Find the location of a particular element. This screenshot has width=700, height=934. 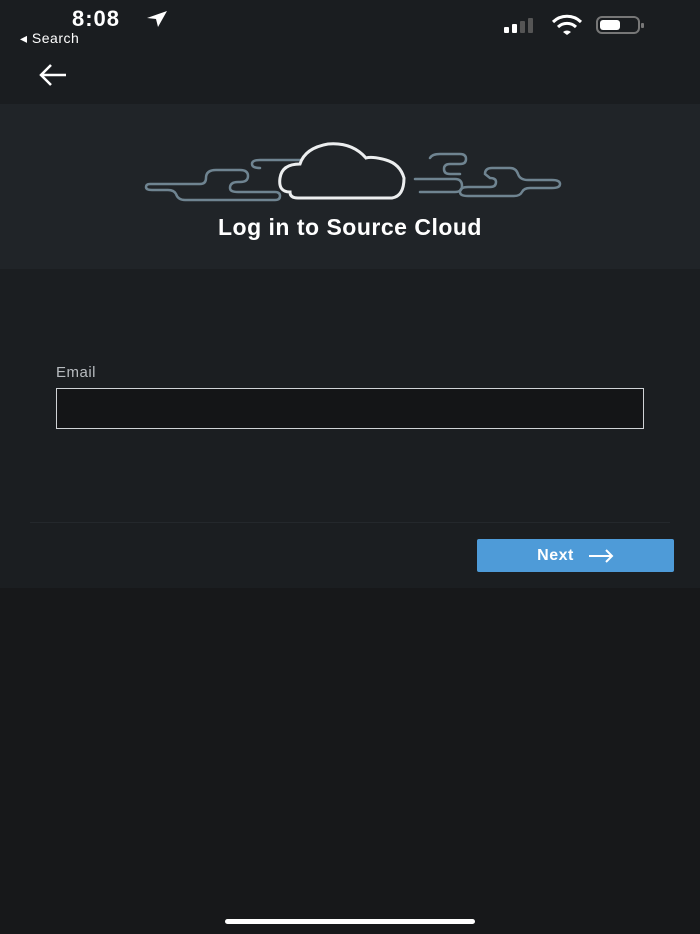

arrow-right-icon is located at coordinates (601, 555).